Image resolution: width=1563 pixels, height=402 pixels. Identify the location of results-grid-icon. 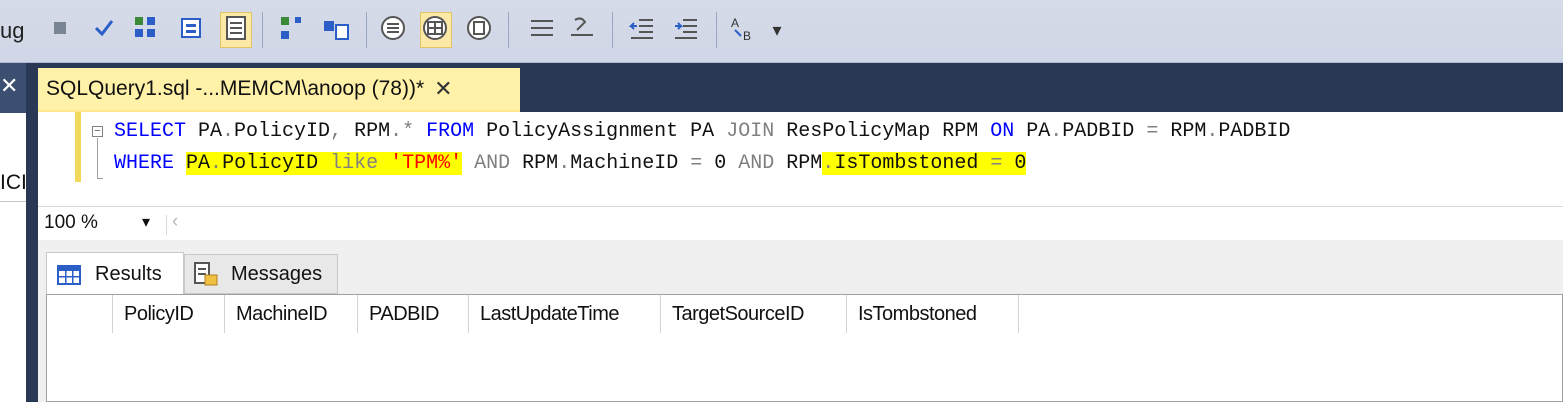
(69, 274).